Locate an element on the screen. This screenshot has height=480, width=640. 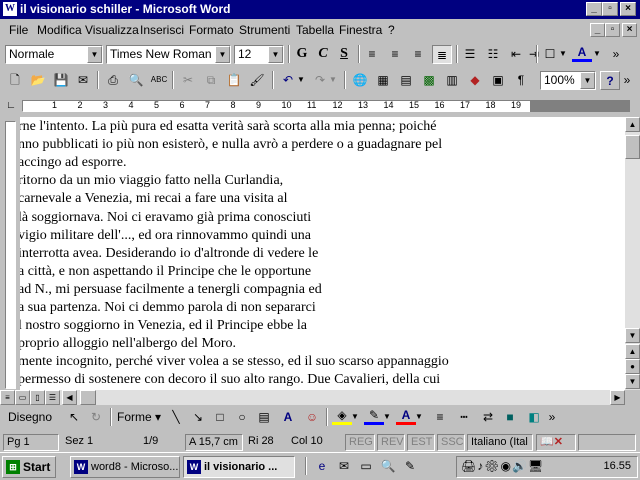
line-style-icon: ≡ is located at coordinates (440, 417).